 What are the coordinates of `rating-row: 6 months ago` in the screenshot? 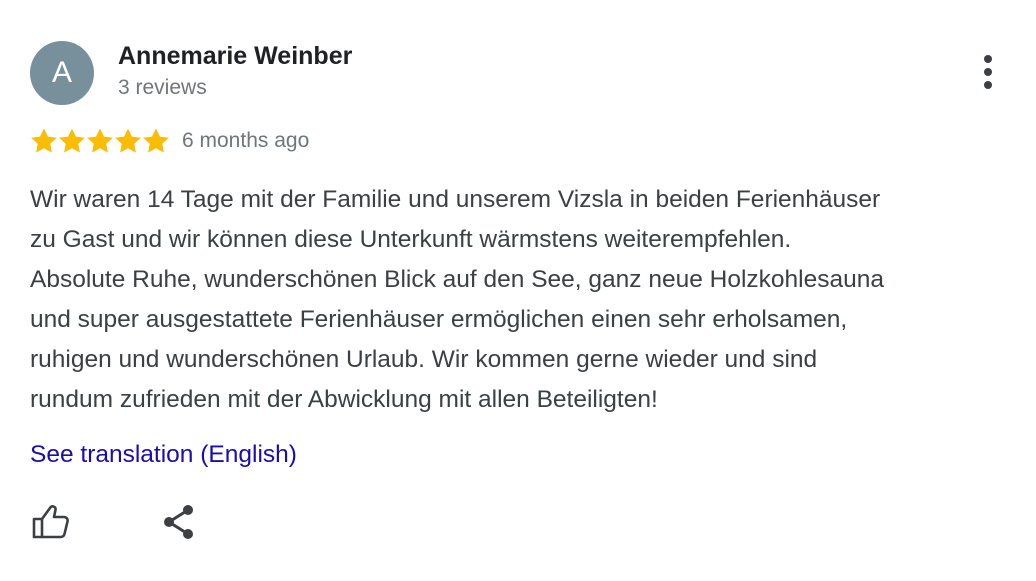 It's located at (169, 141).